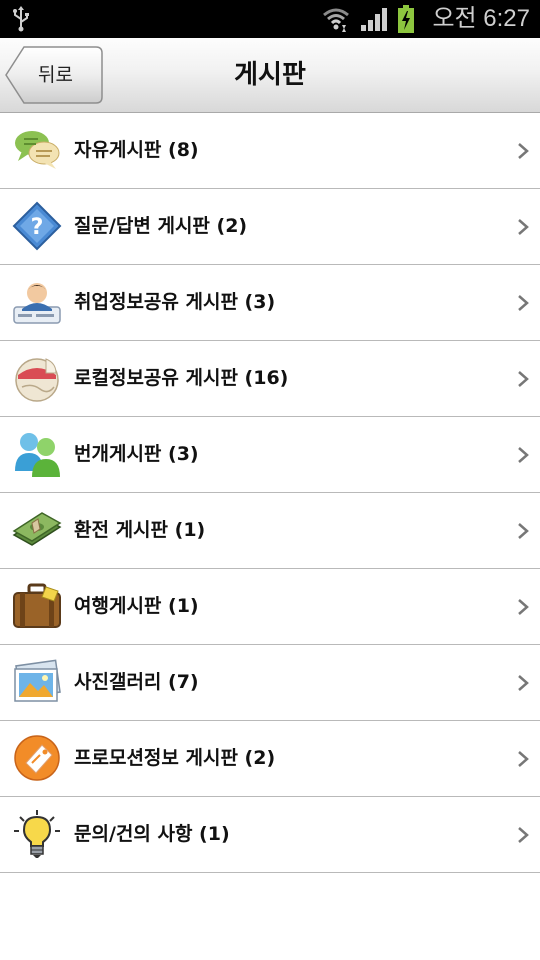 This screenshot has height=960, width=540. I want to click on list-item-local-board: 로컬정보공유 게시판 (16), so click(270, 379).